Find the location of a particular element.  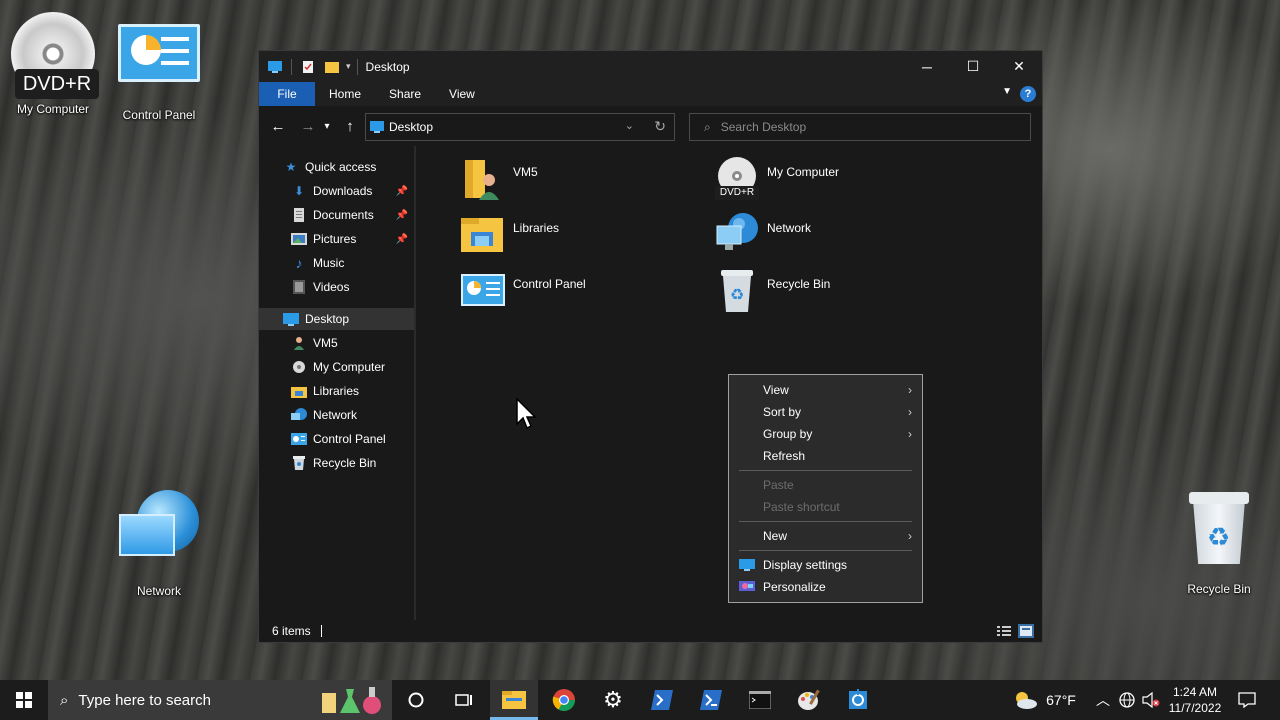

desktop-icon-label: Recycle Bin is located at coordinates (1219, 589).